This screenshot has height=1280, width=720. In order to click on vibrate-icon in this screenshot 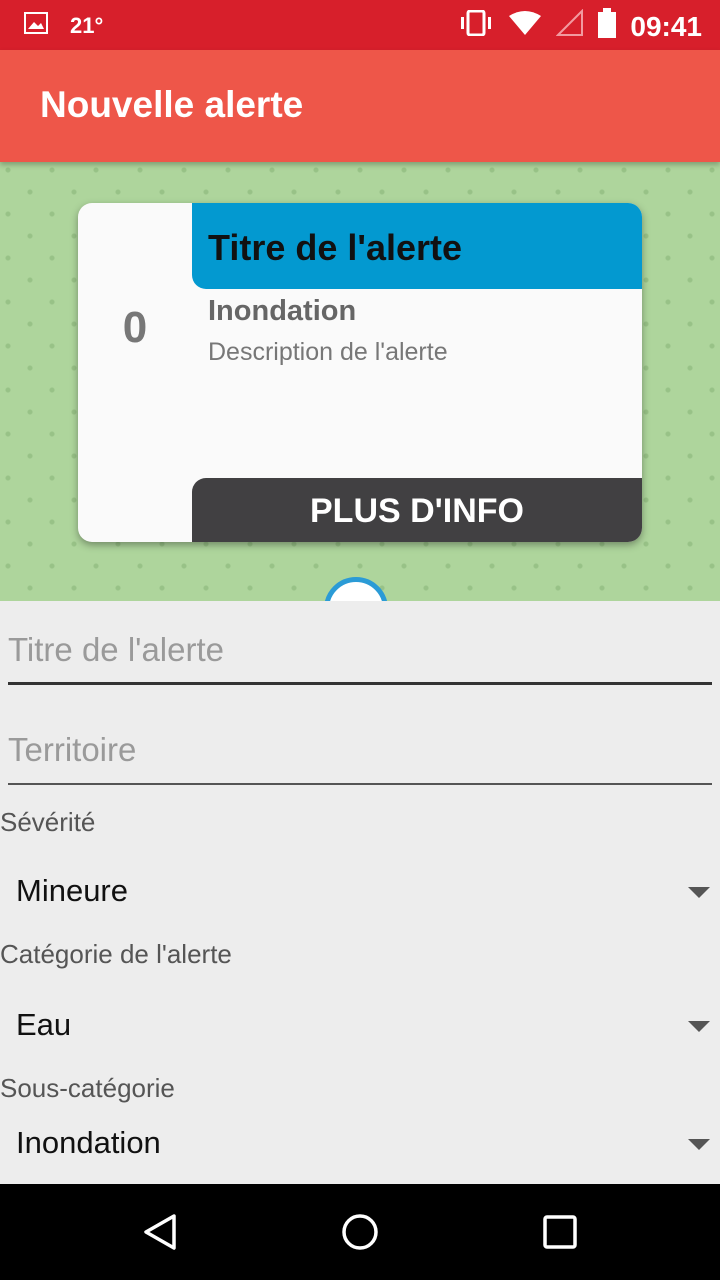, I will do `click(476, 26)`.